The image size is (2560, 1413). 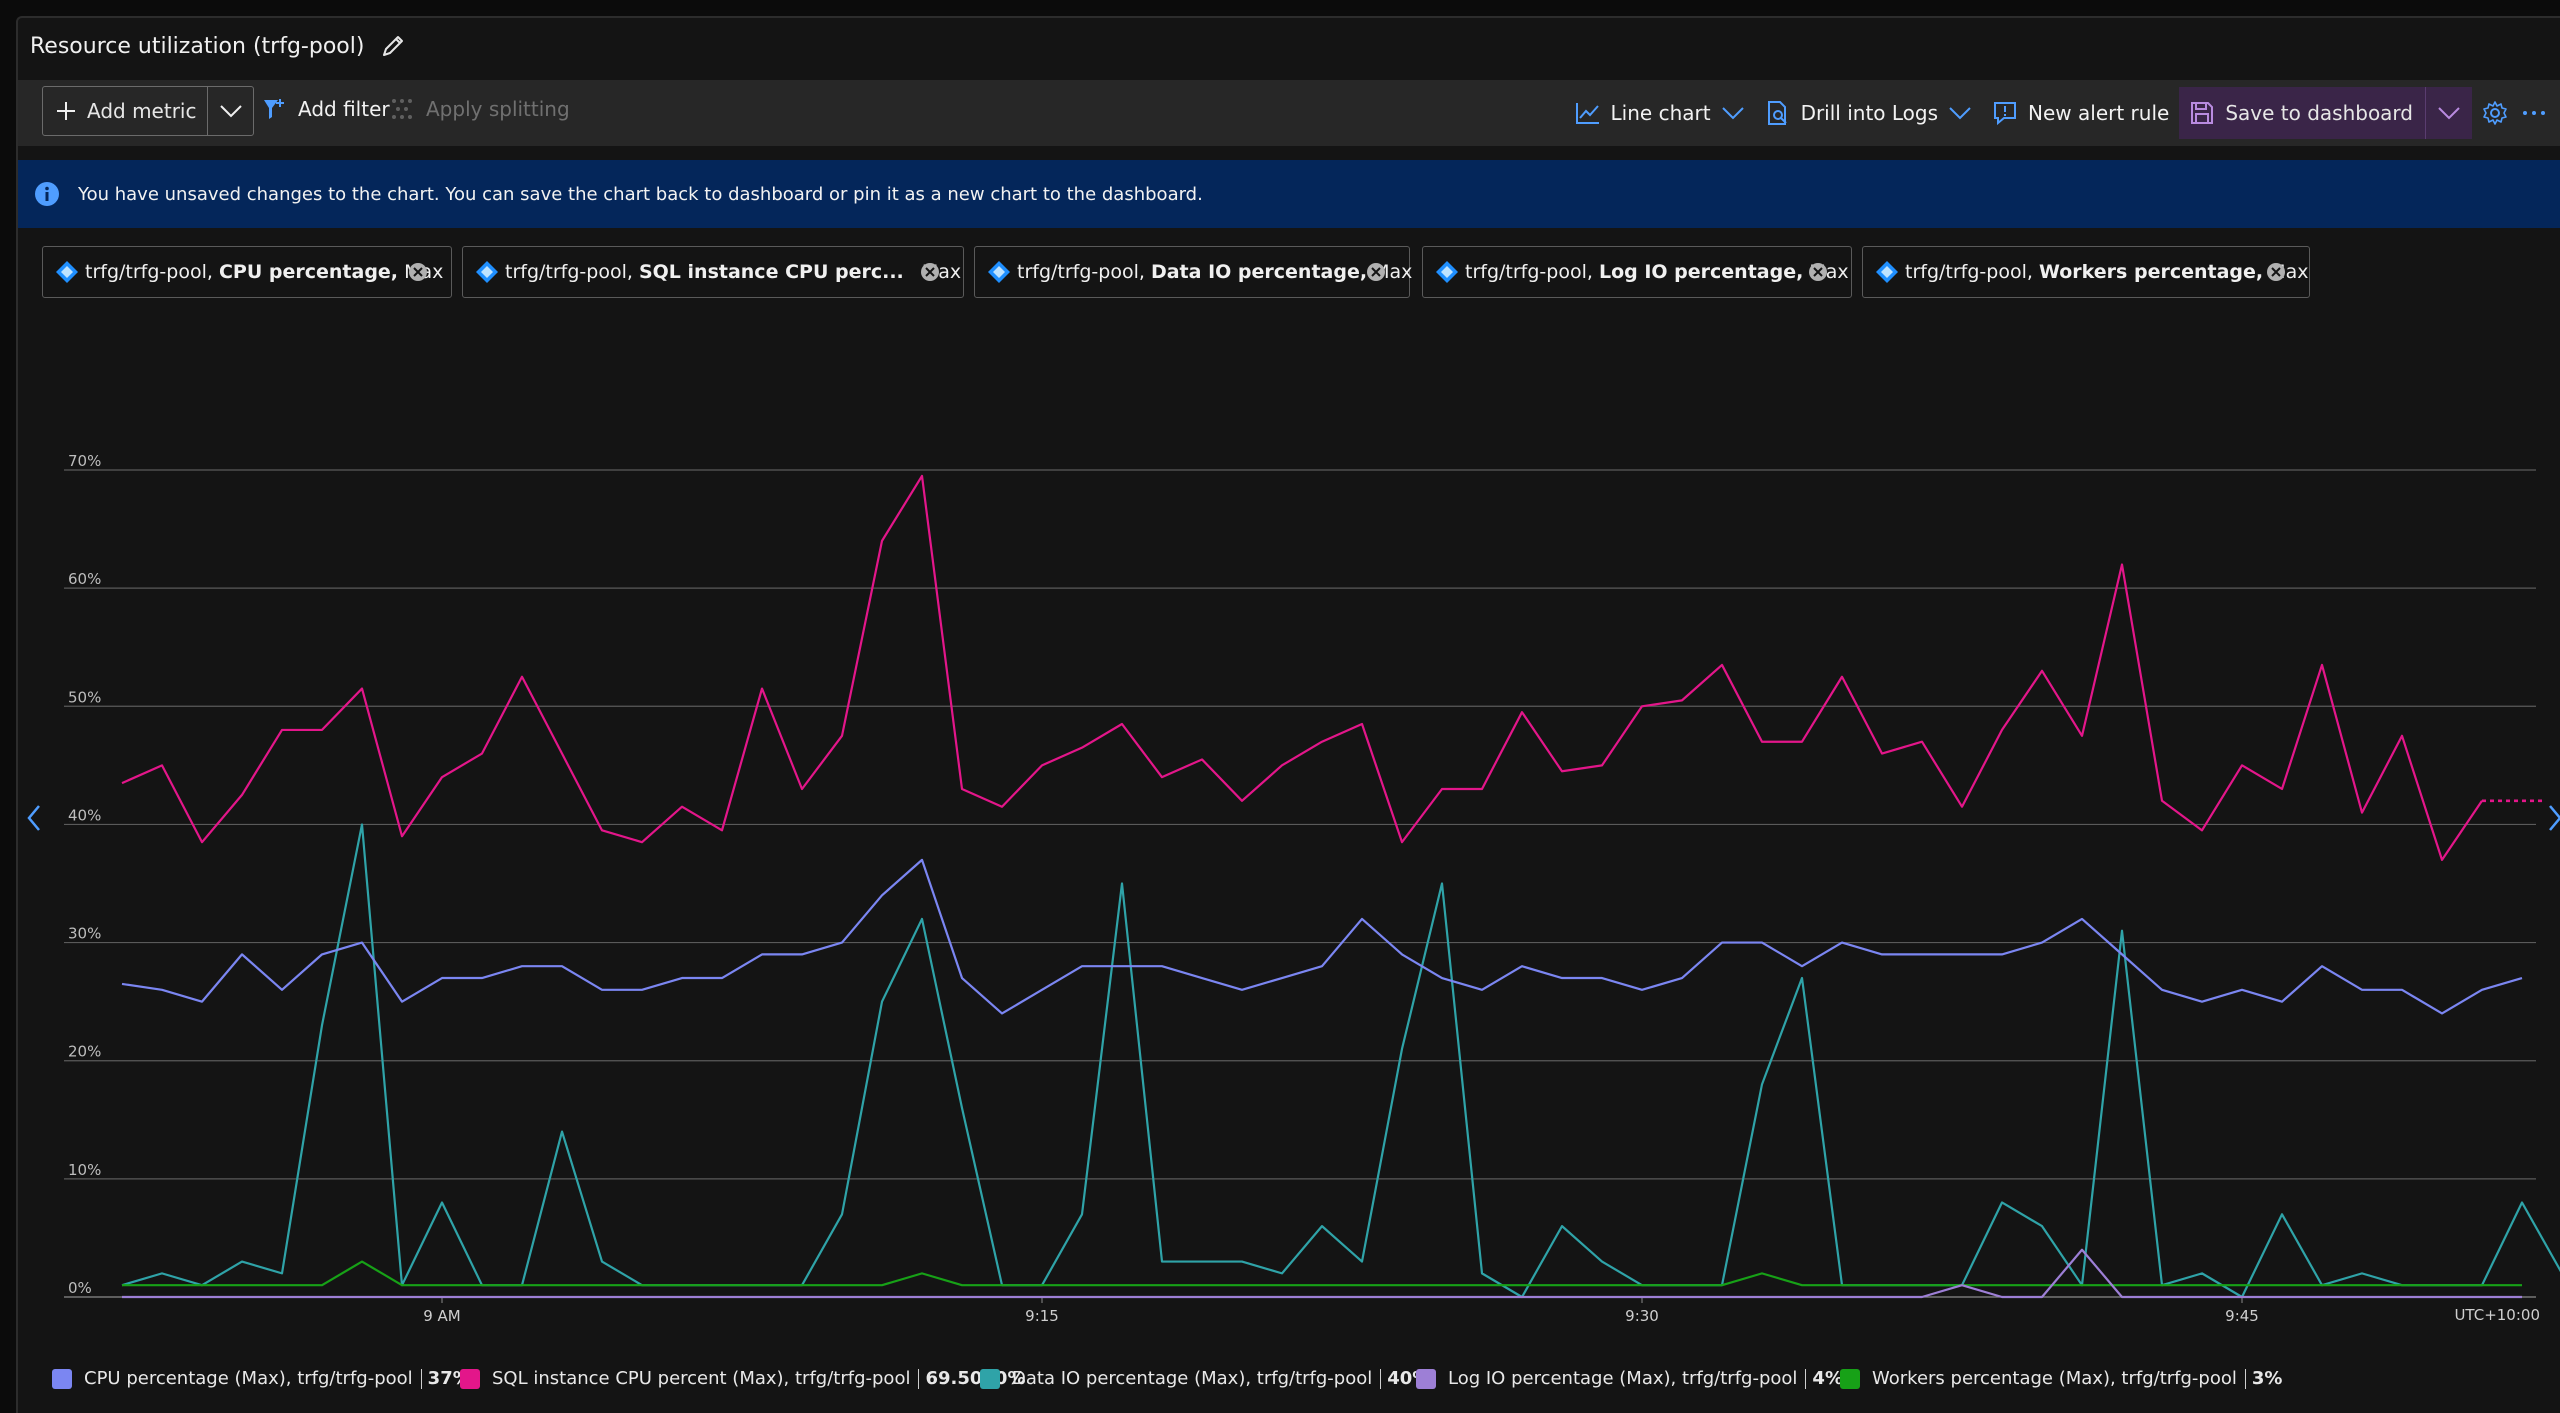 What do you see at coordinates (142, 111) in the screenshot?
I see `add-metric-label: Add metric` at bounding box center [142, 111].